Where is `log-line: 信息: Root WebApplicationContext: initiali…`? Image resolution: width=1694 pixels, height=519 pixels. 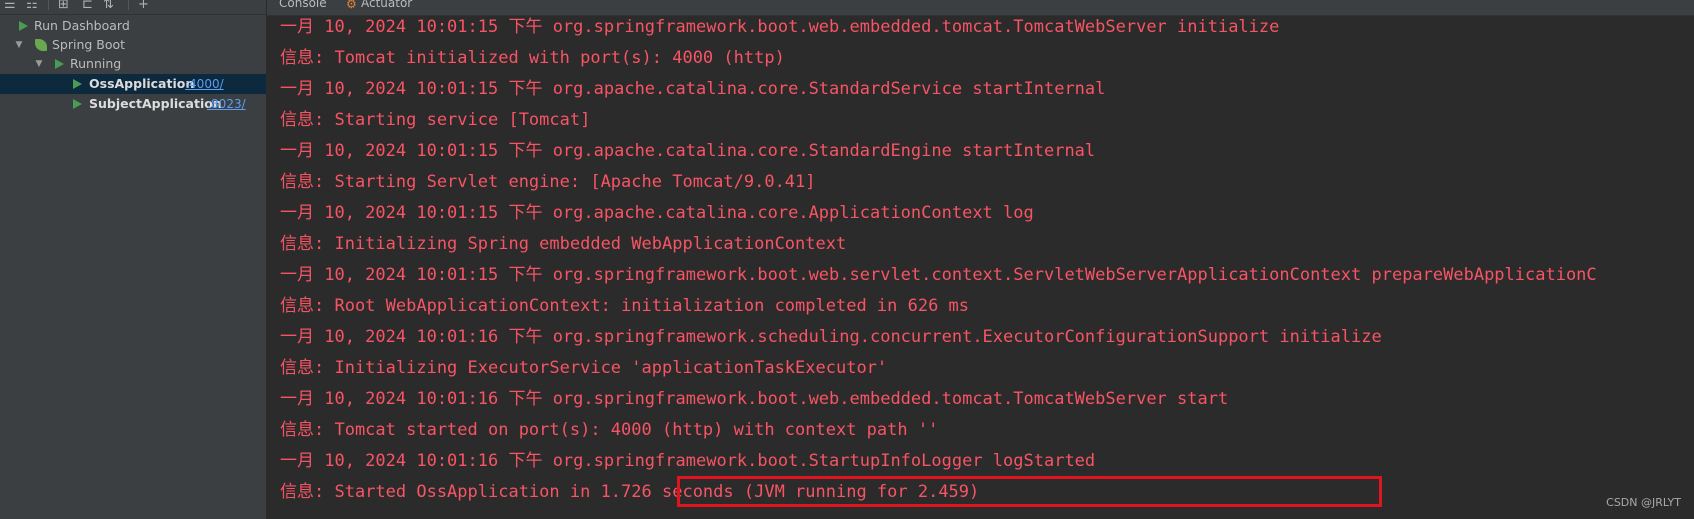
log-line: 信息: Root WebApplicationContext: initiali… is located at coordinates (625, 306).